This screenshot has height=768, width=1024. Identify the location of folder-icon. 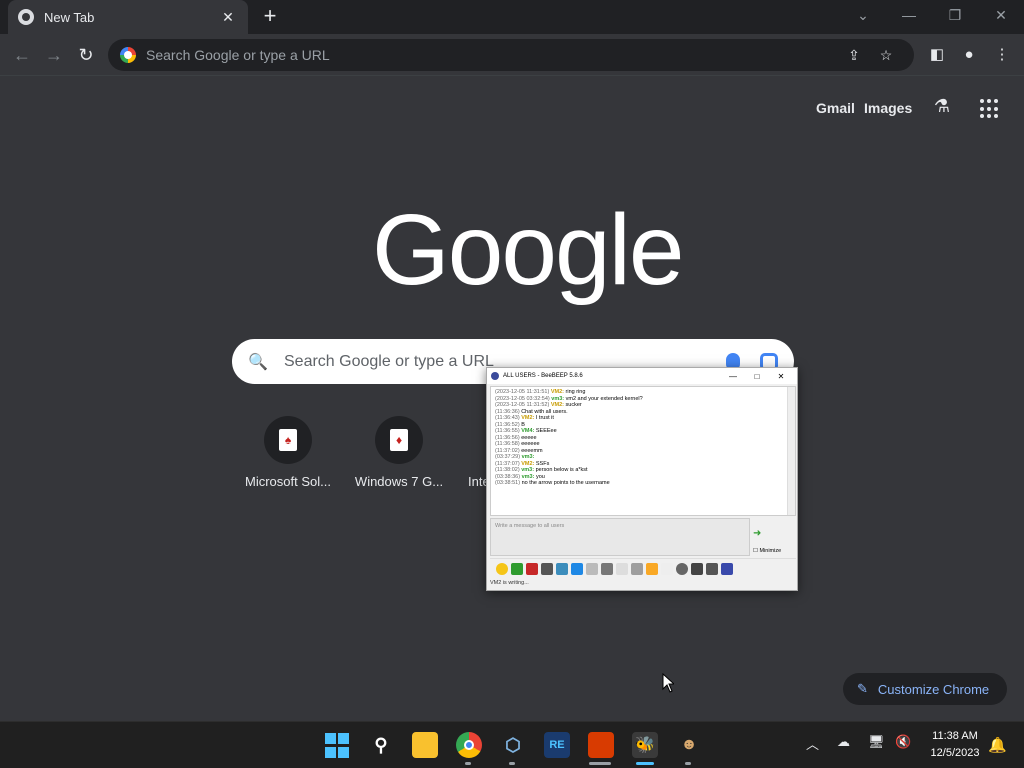
(652, 568).